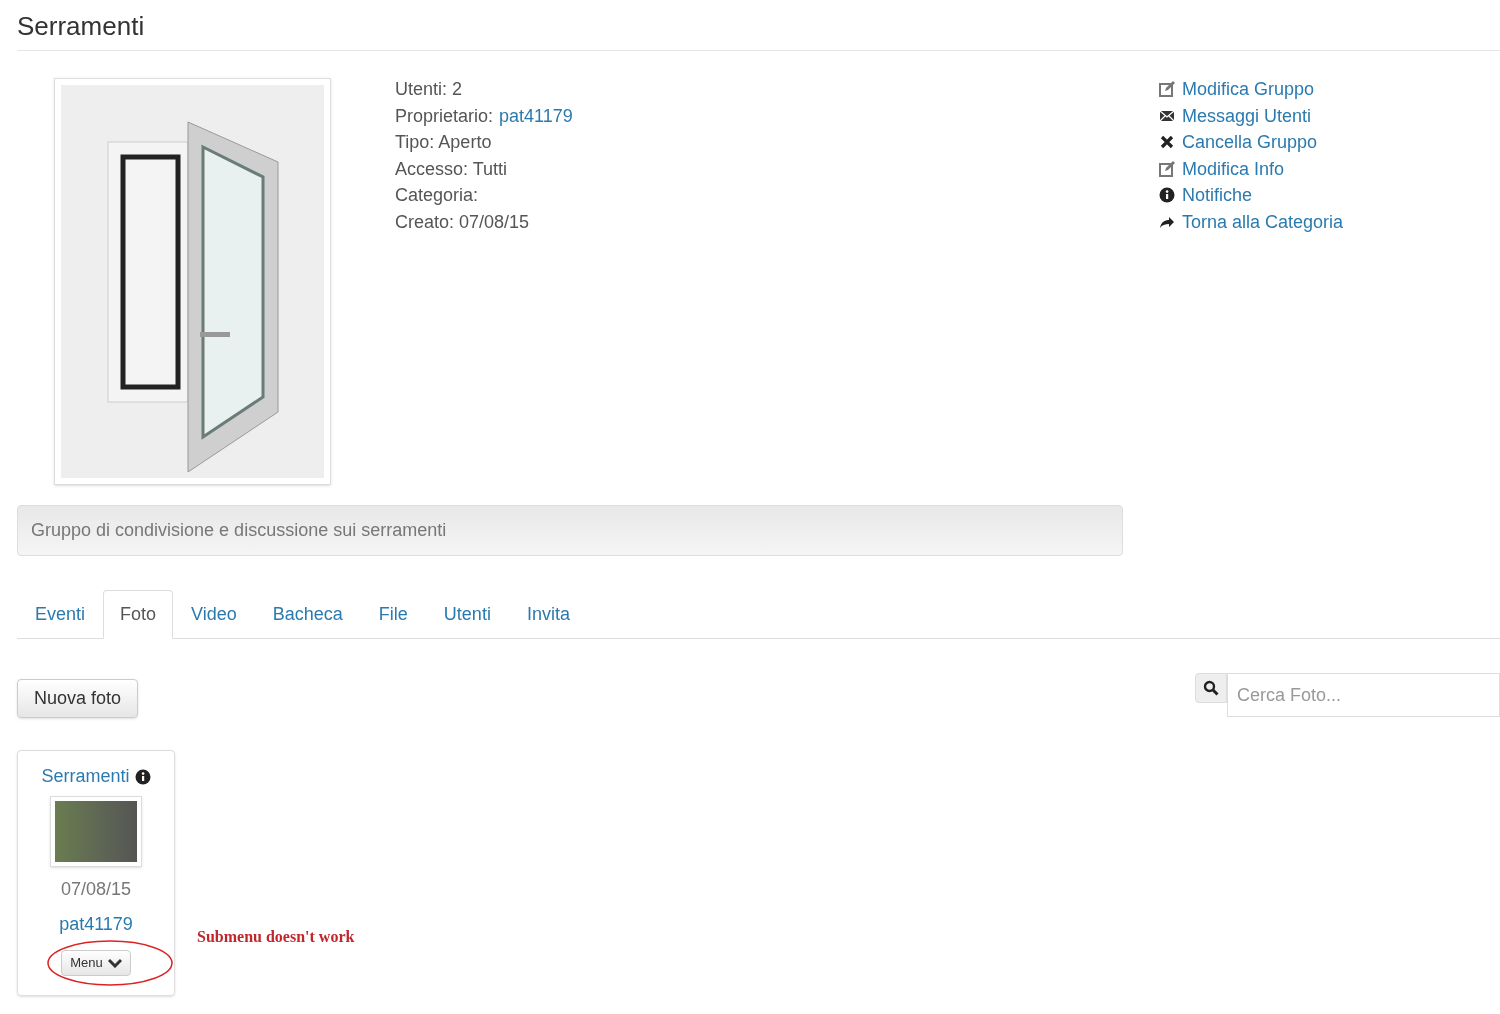 The image size is (1500, 1014). What do you see at coordinates (307, 614) in the screenshot?
I see `tab: Bacheca` at bounding box center [307, 614].